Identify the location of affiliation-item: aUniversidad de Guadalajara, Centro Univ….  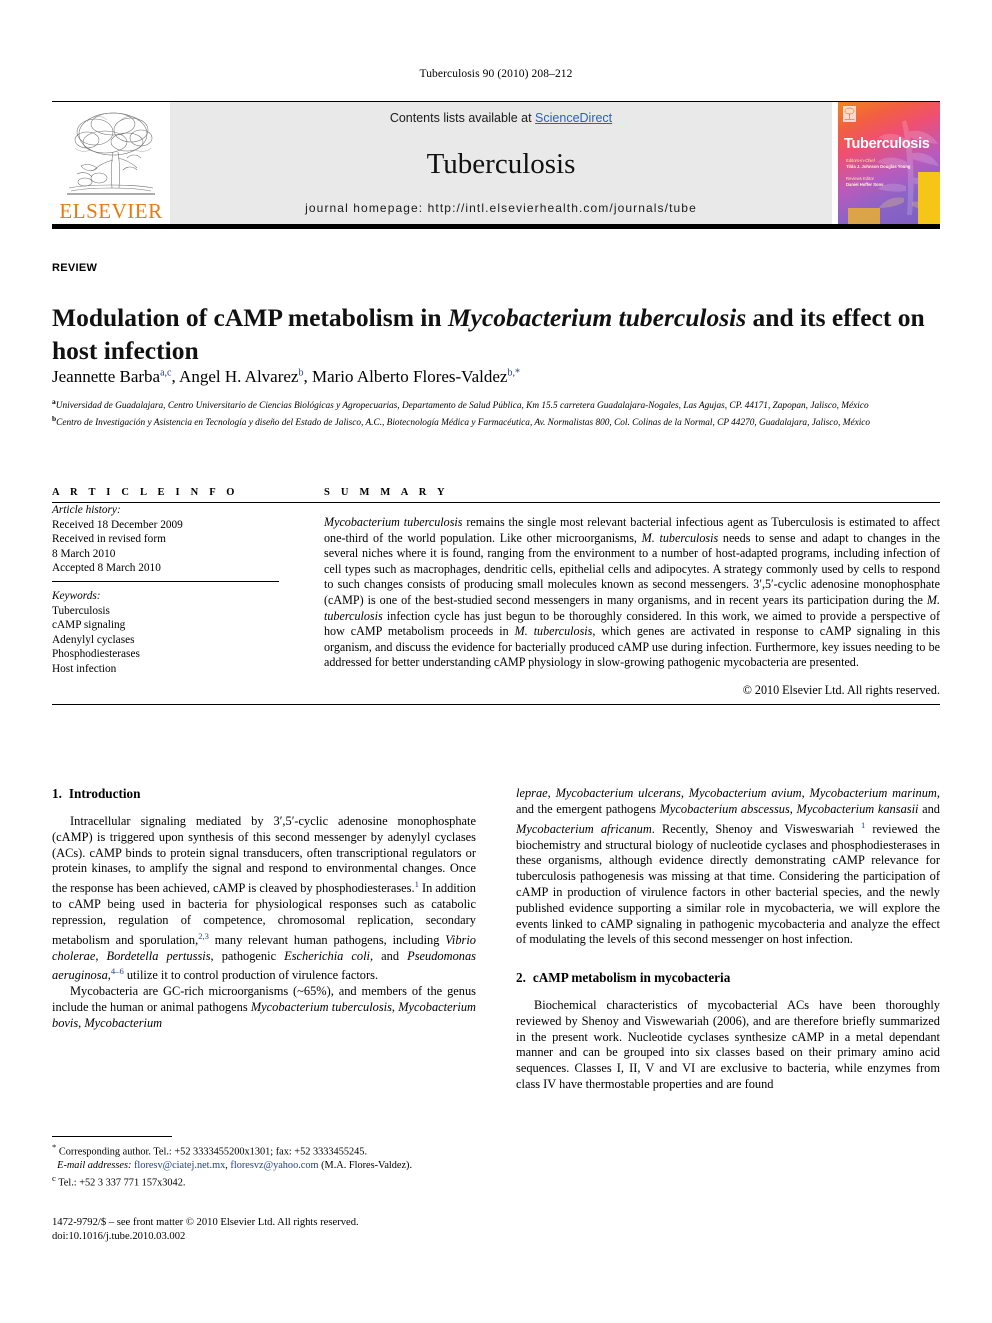
(494, 404).